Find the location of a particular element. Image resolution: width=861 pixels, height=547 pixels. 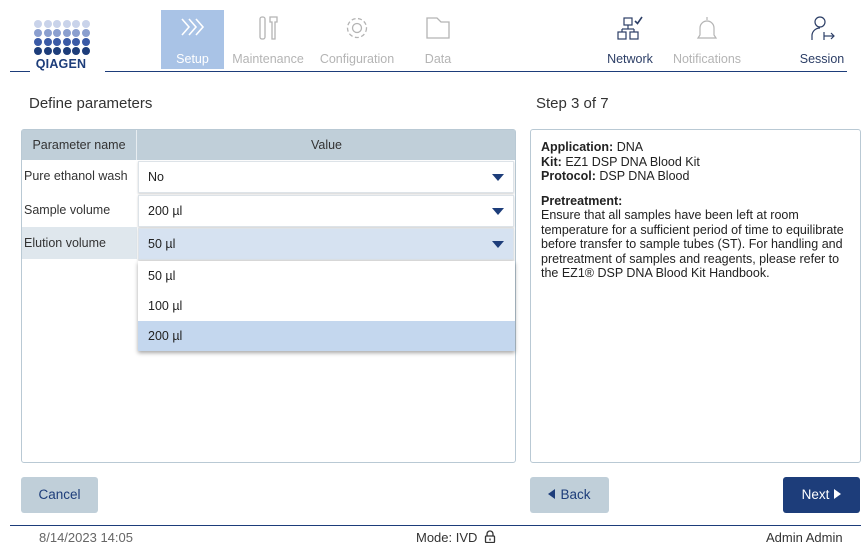

footer-datetime: 8/14/2023 14:05 is located at coordinates (86, 537).